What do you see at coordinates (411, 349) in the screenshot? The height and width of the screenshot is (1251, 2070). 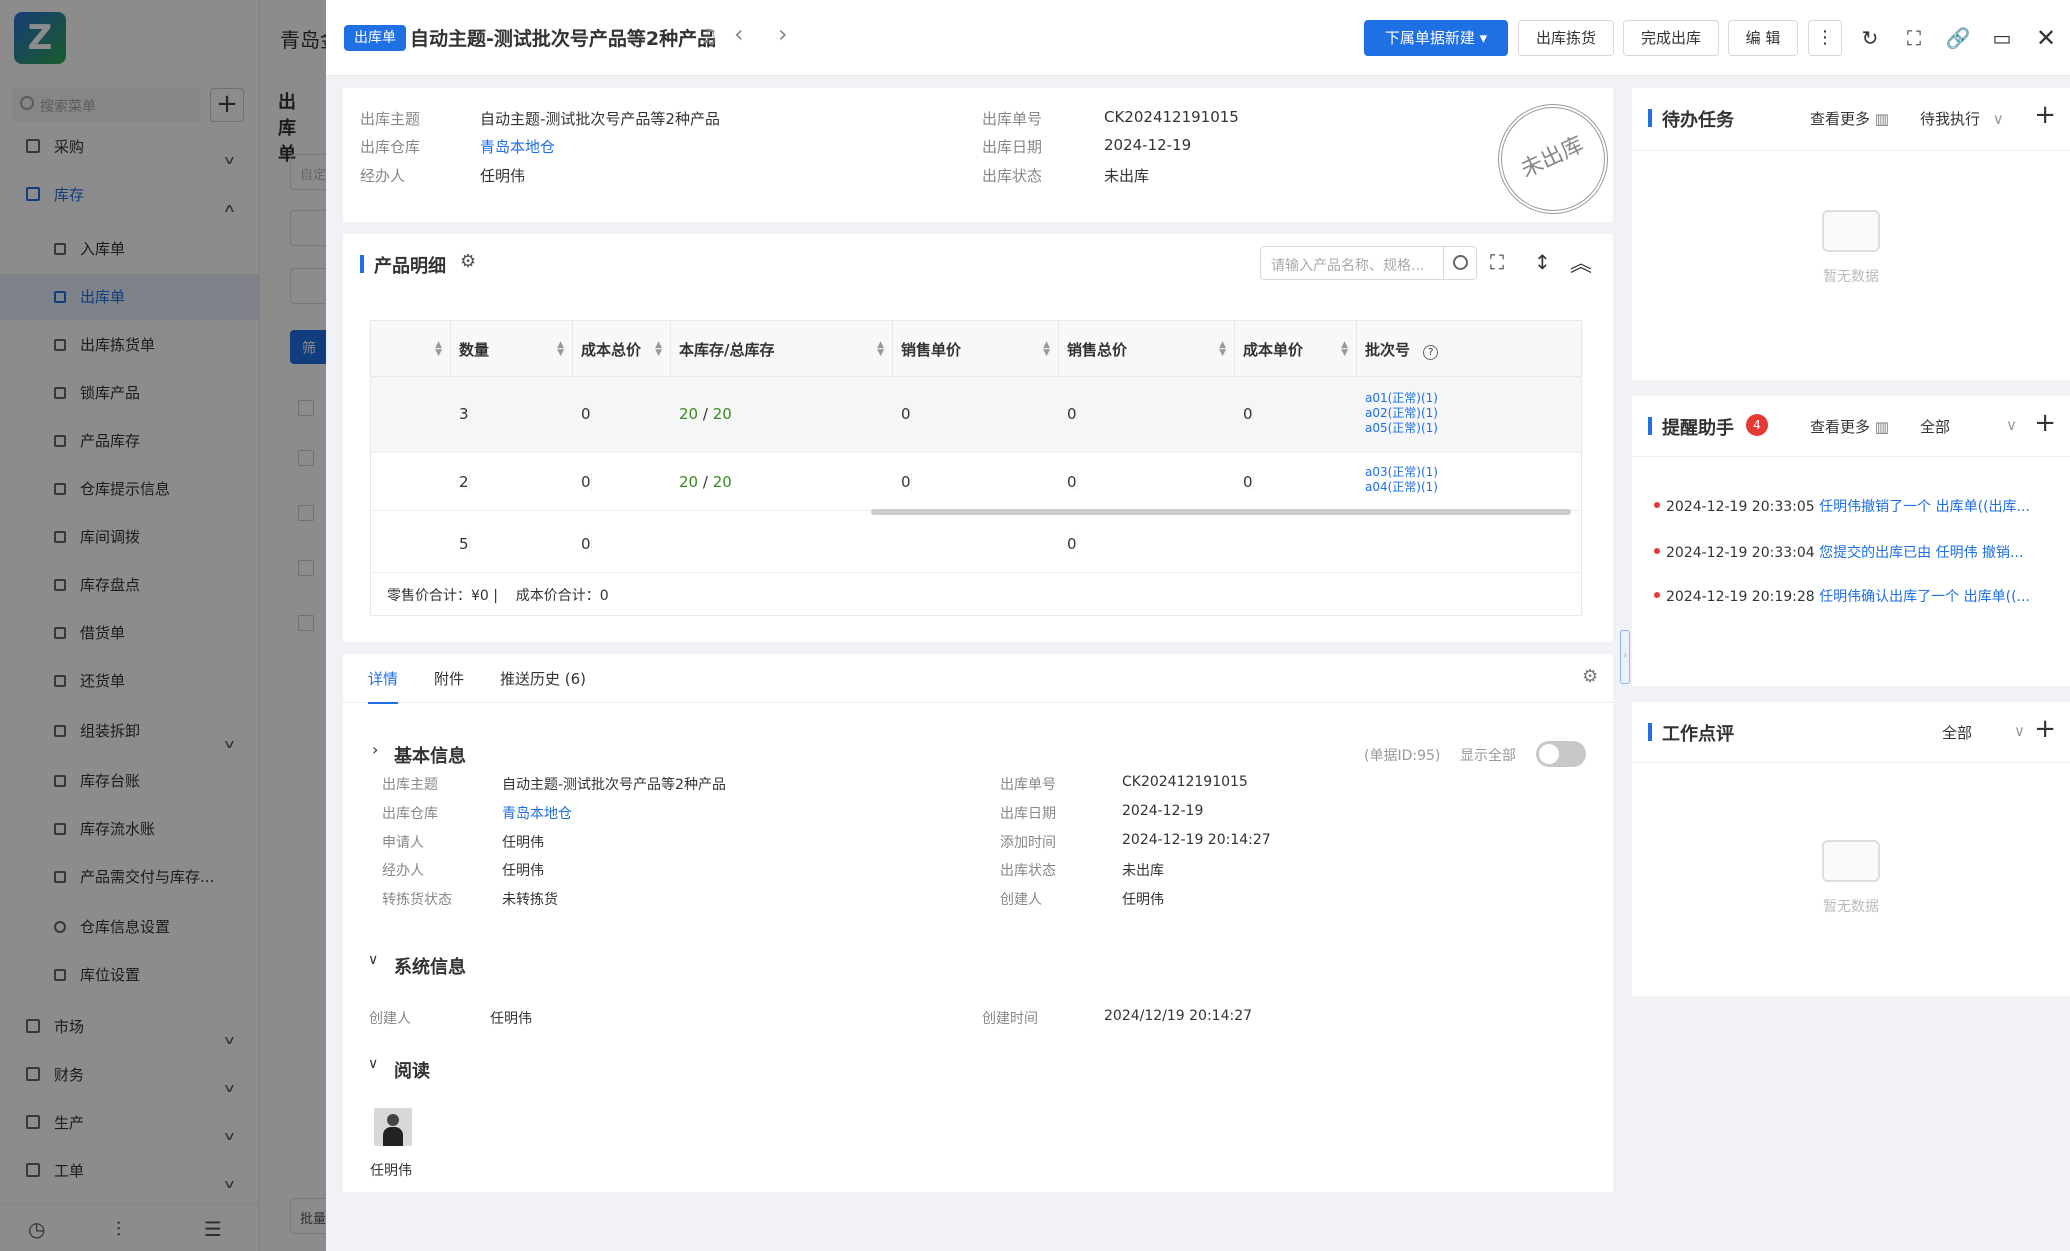 I see `column-header: ▲ ▼` at bounding box center [411, 349].